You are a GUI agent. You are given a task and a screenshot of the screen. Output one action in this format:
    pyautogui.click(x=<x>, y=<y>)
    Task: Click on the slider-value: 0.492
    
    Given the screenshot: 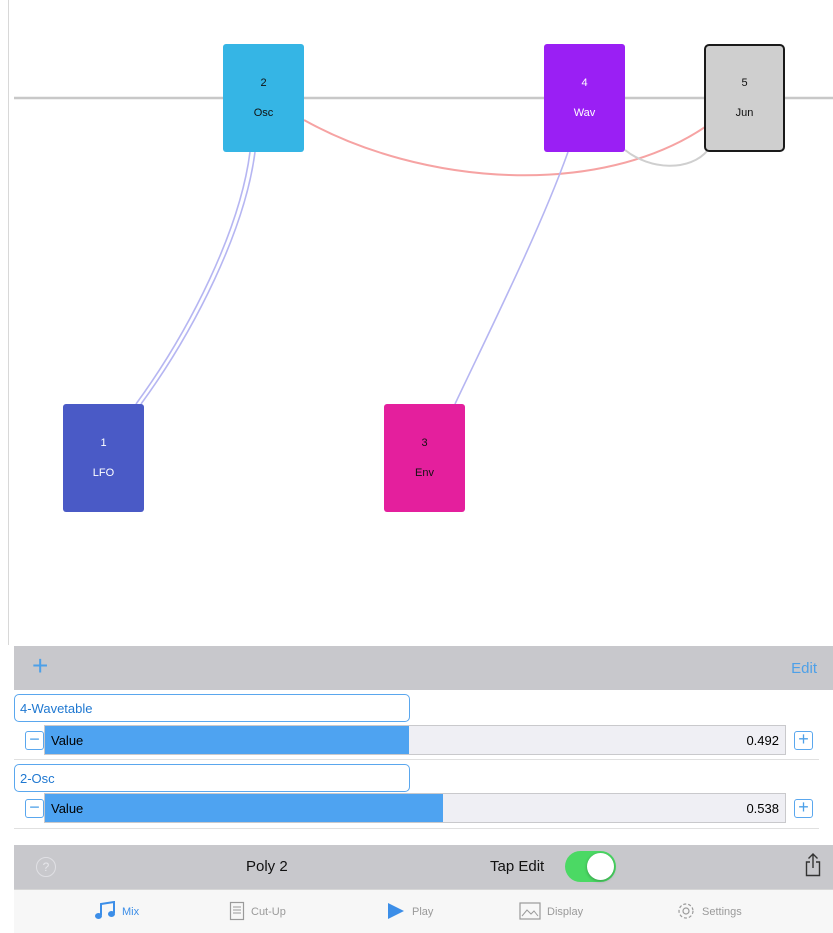 What is the action you would take?
    pyautogui.click(x=762, y=740)
    